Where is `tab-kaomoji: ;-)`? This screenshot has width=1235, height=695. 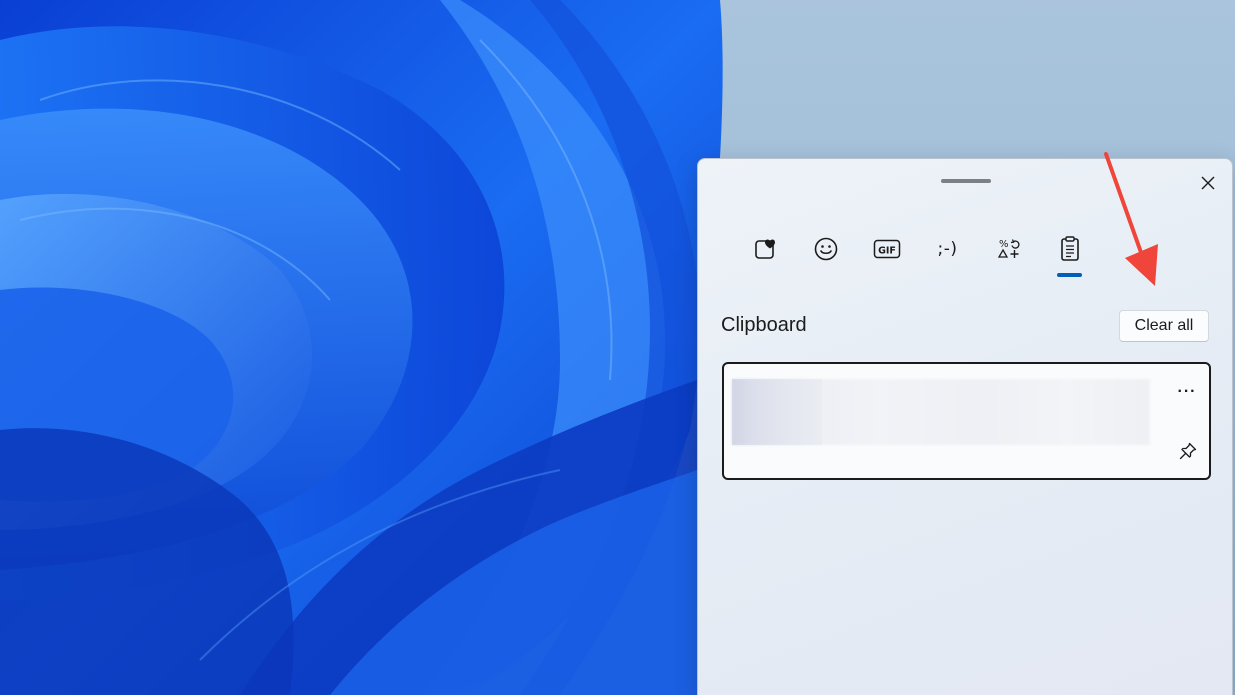
tab-kaomoji: ;-) is located at coordinates (947, 249).